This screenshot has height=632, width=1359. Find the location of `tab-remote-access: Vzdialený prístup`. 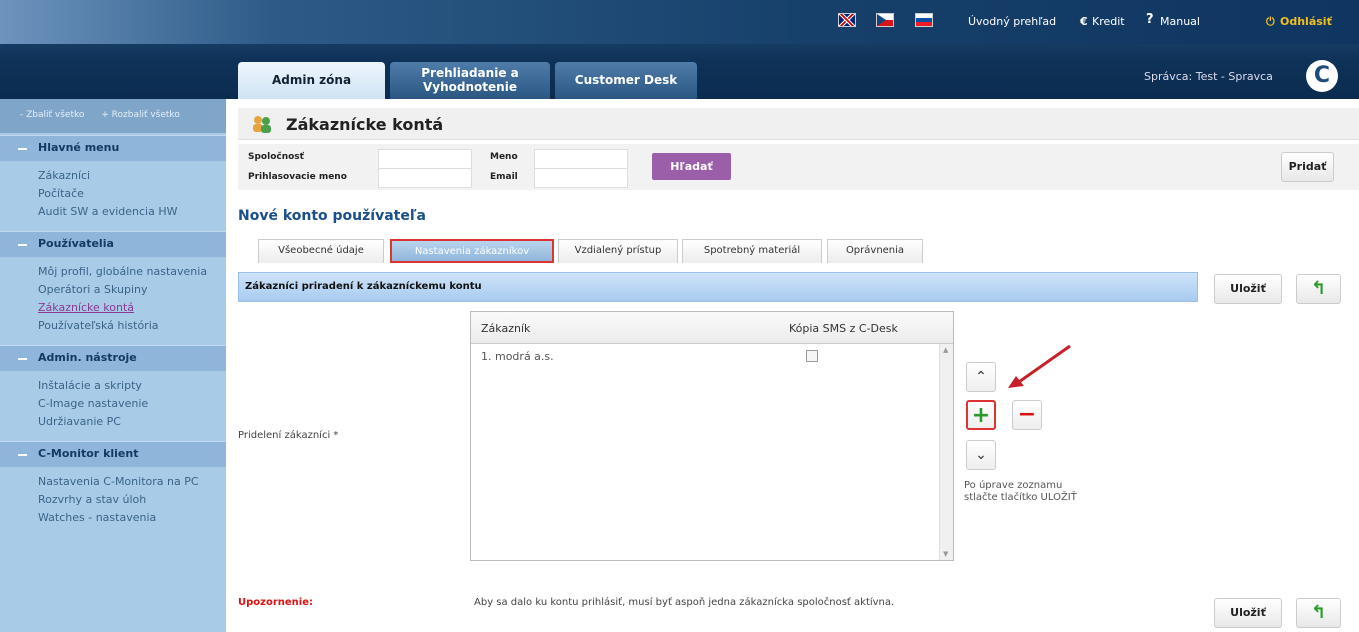

tab-remote-access: Vzdialený prístup is located at coordinates (618, 251).